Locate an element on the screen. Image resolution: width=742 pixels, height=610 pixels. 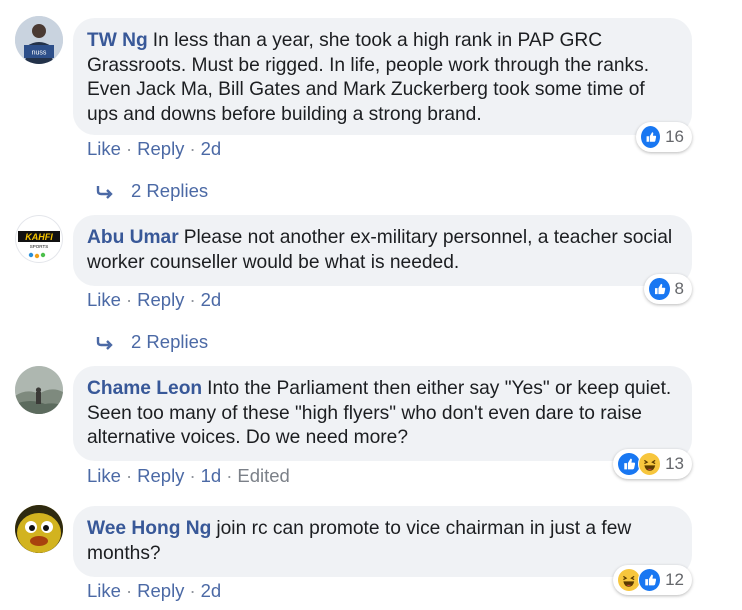
reaction-summary: 8 is located at coordinates (668, 289).